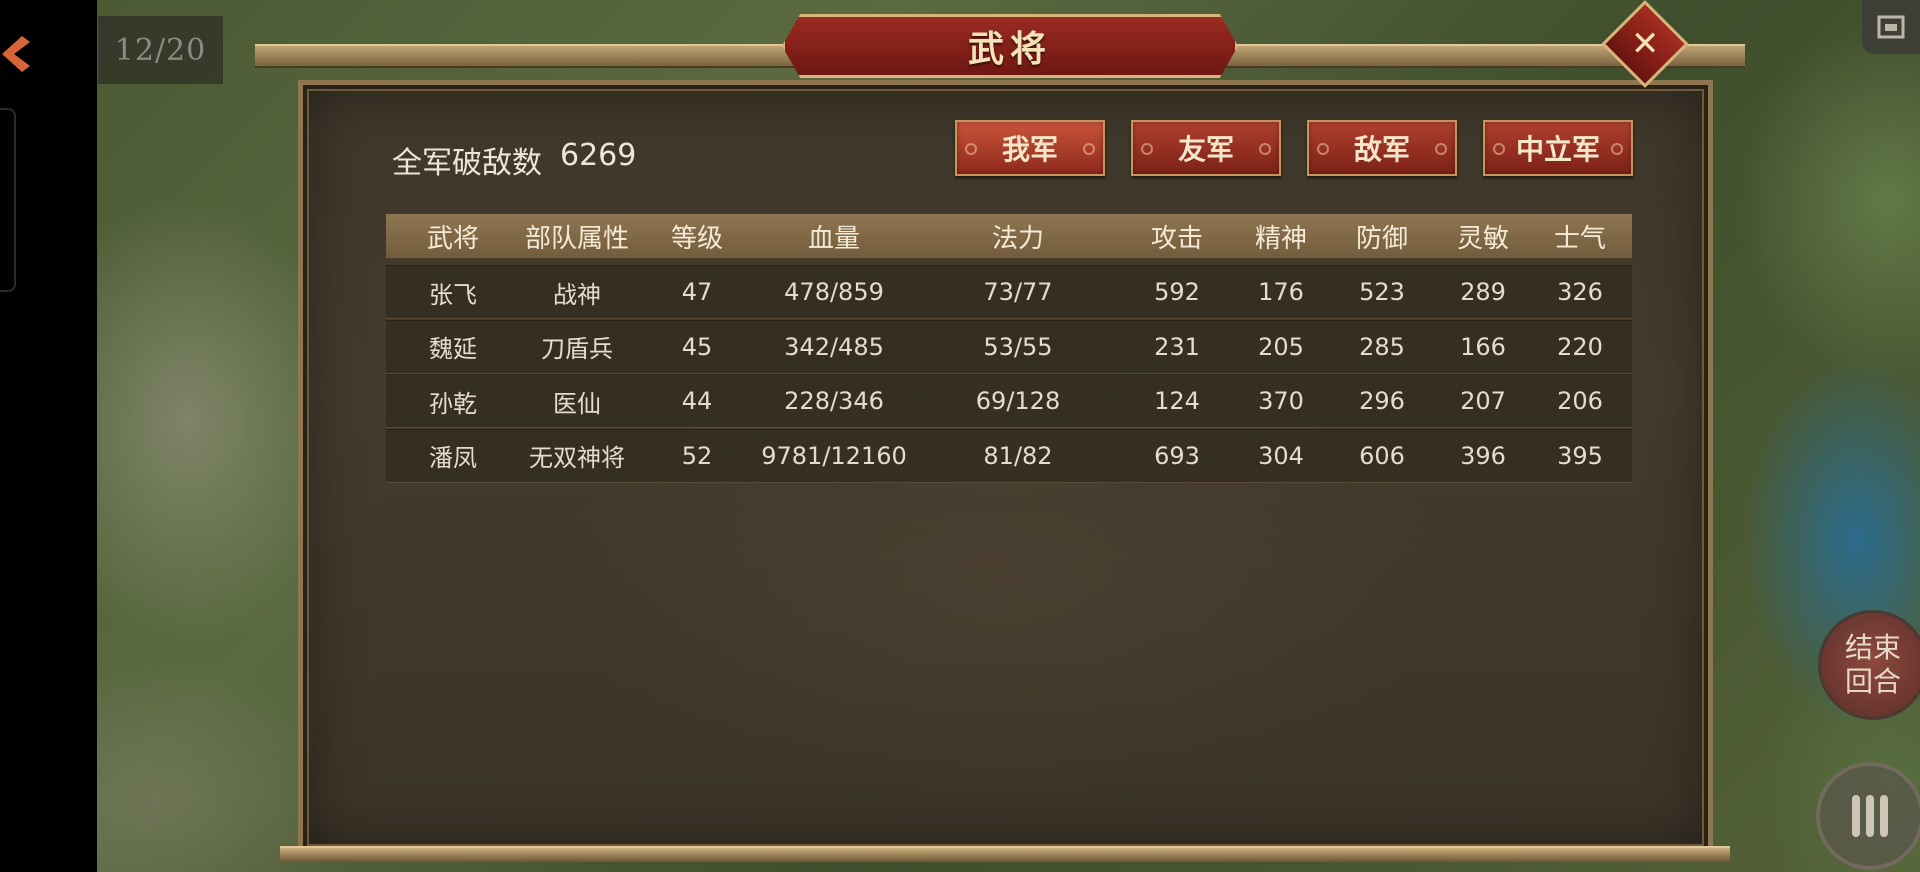 This screenshot has height=872, width=1920. I want to click on tab-our-army: 我军, so click(1030, 148).